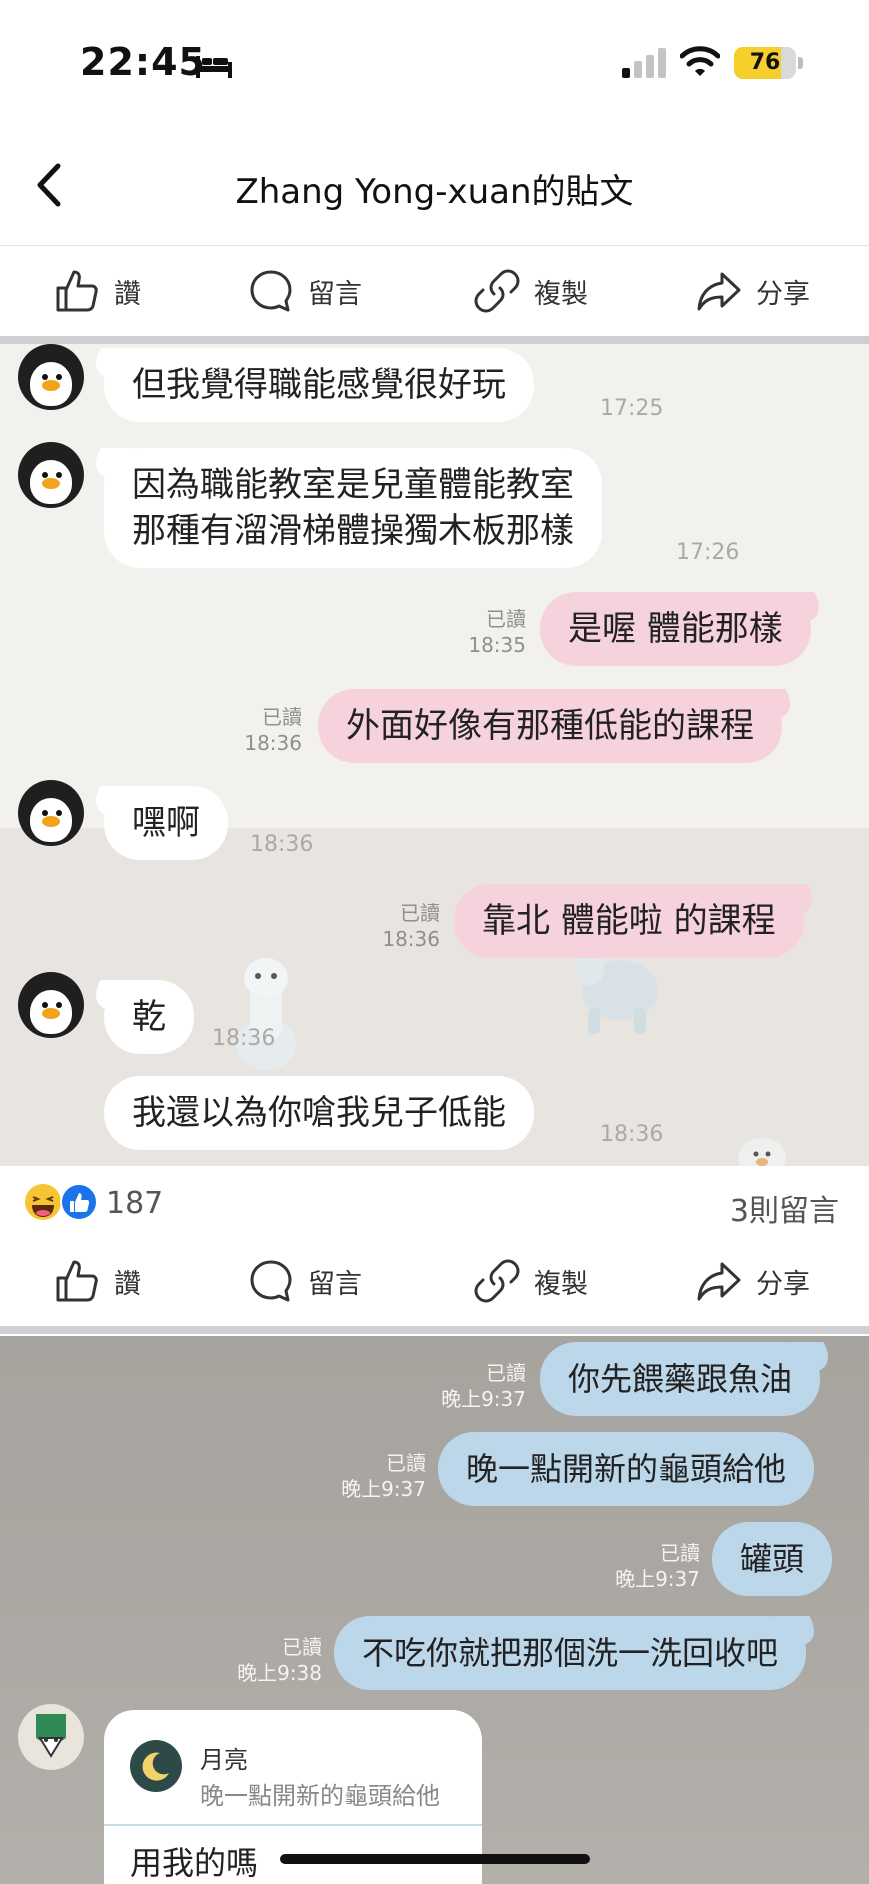 This screenshot has width=869, height=1884. What do you see at coordinates (434, 60) in the screenshot?
I see `status-bar: 22:45 76` at bounding box center [434, 60].